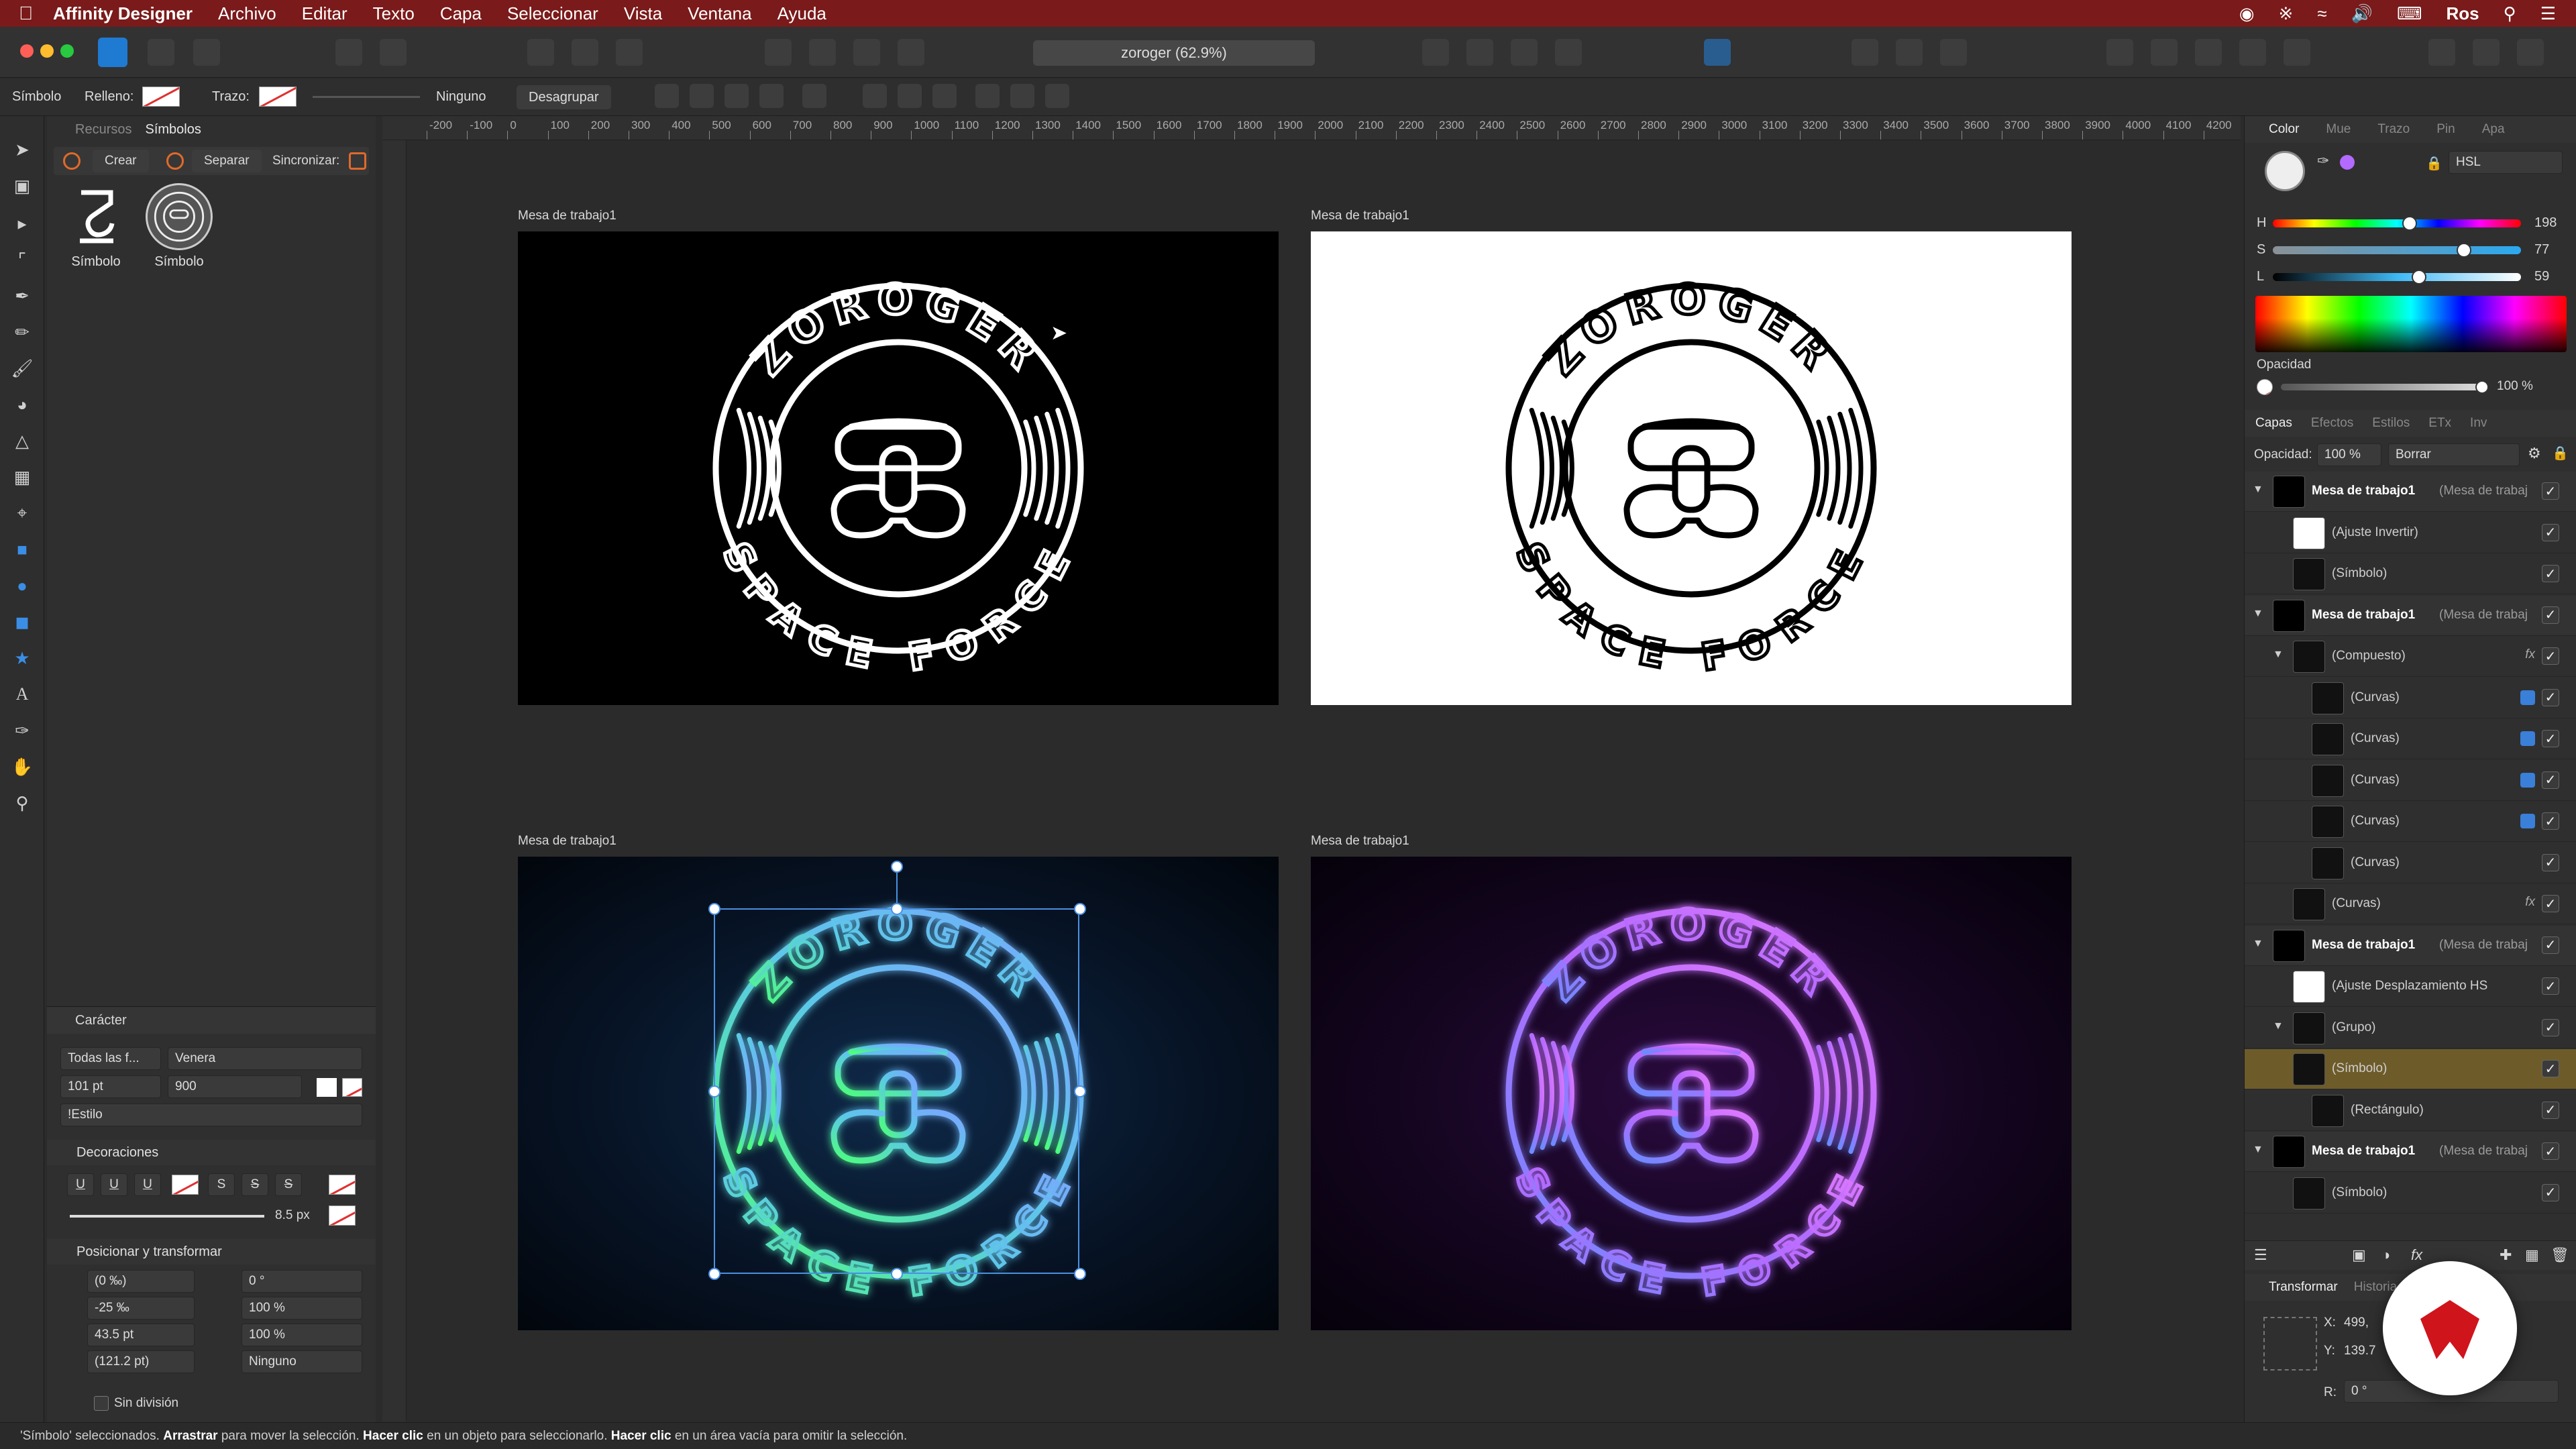  Describe the element at coordinates (22, 477) in the screenshot. I see `place-image-icon: ▦` at that location.